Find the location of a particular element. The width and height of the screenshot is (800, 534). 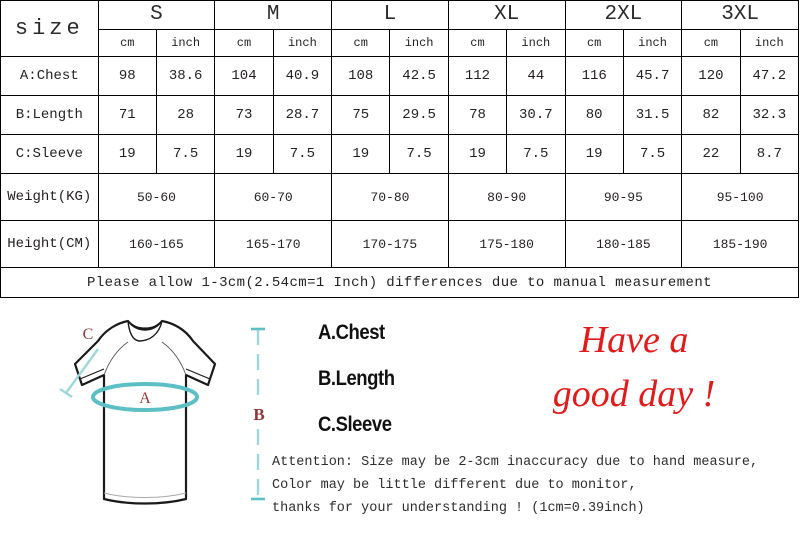

unit-header-cm-s: cm is located at coordinates (127, 43).